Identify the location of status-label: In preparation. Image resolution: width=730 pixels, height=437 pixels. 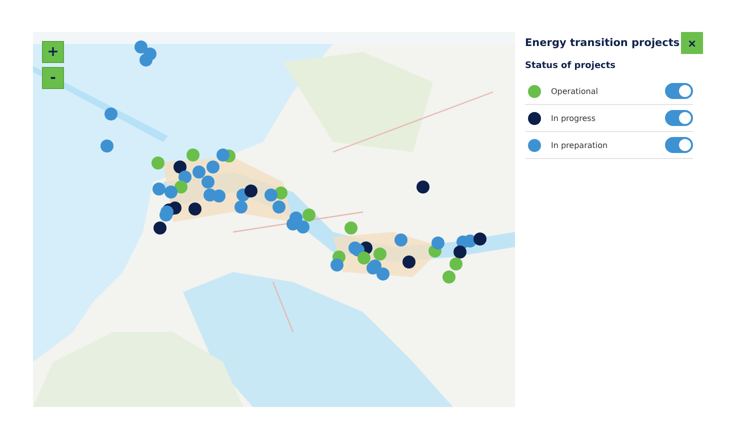
(580, 145).